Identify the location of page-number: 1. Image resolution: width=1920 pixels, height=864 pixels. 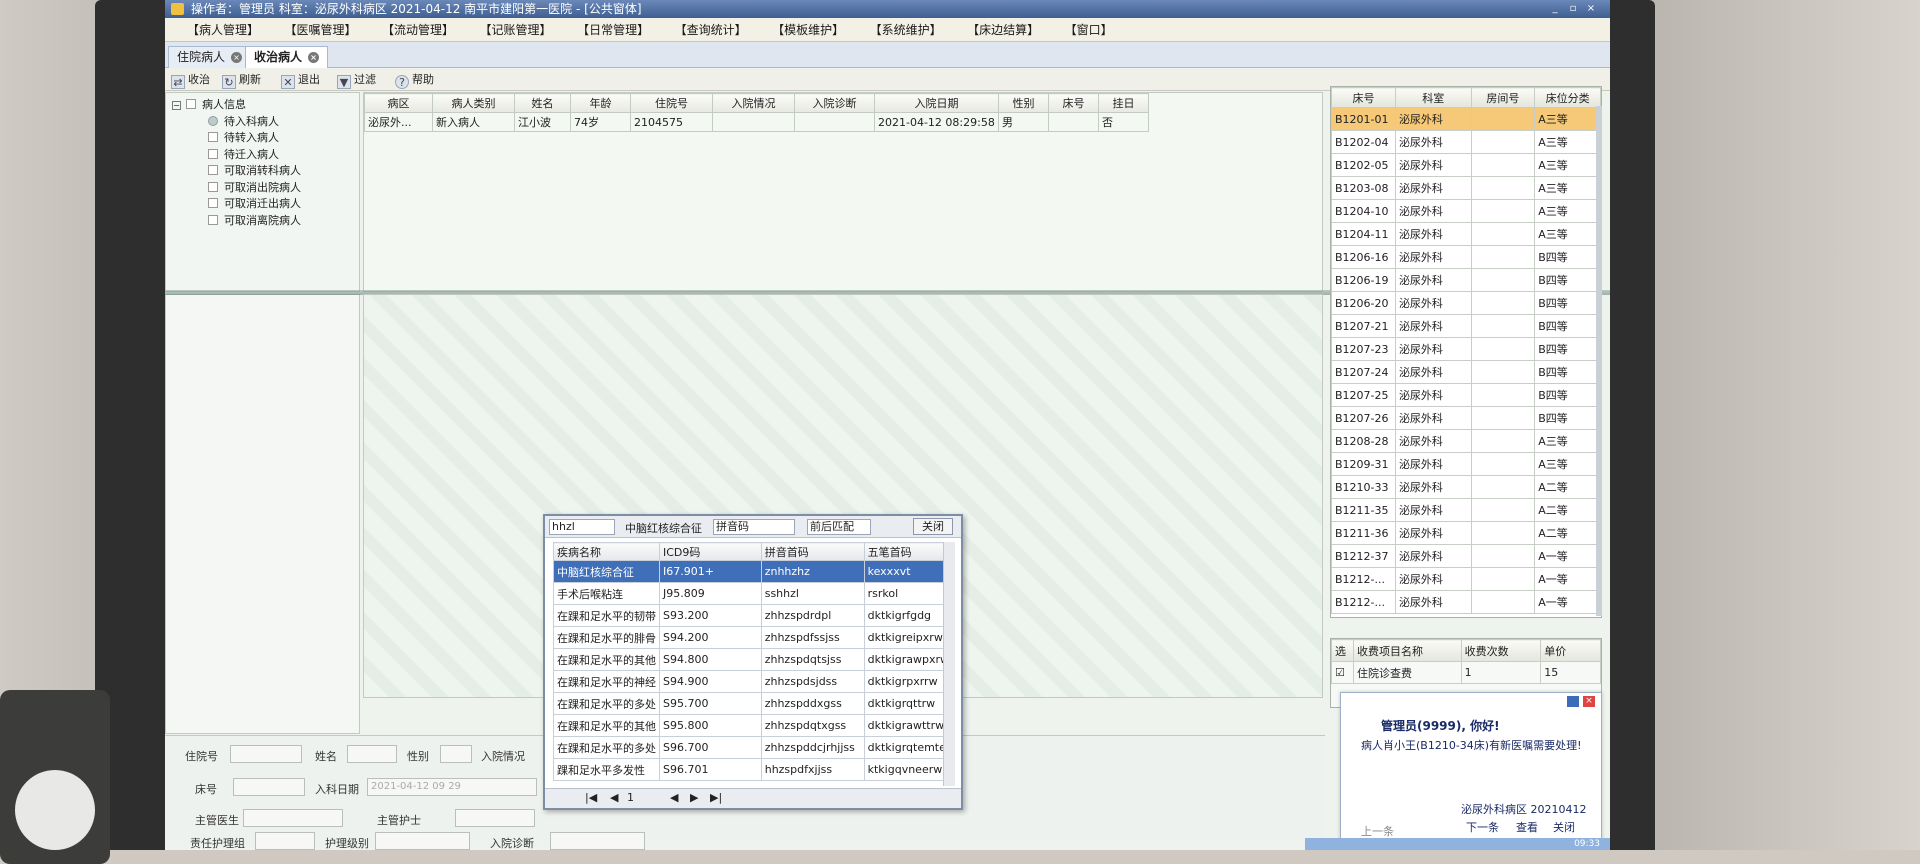
(630, 797).